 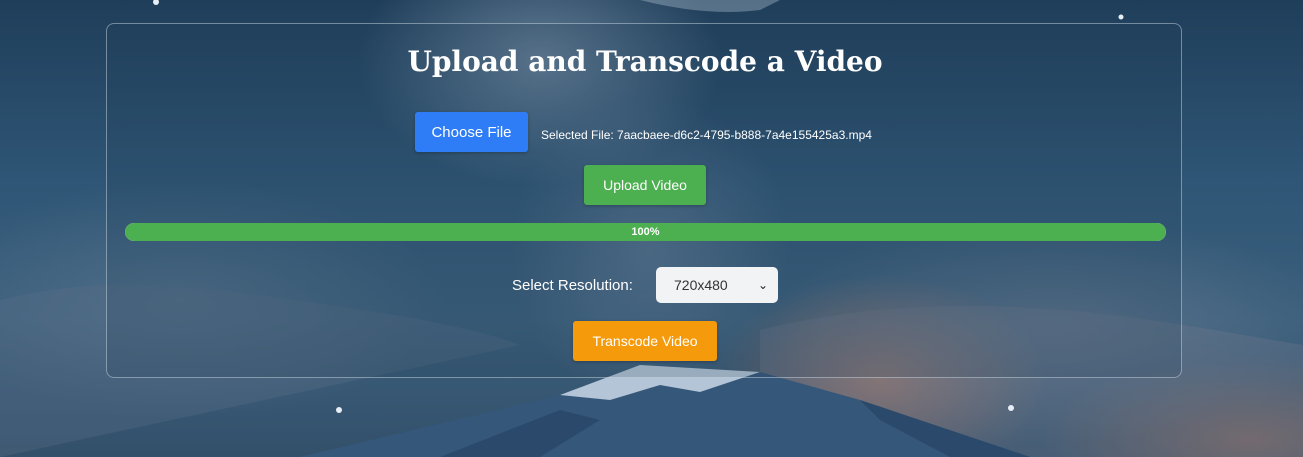 I want to click on upload-progress-bar: 100%, so click(x=645, y=232).